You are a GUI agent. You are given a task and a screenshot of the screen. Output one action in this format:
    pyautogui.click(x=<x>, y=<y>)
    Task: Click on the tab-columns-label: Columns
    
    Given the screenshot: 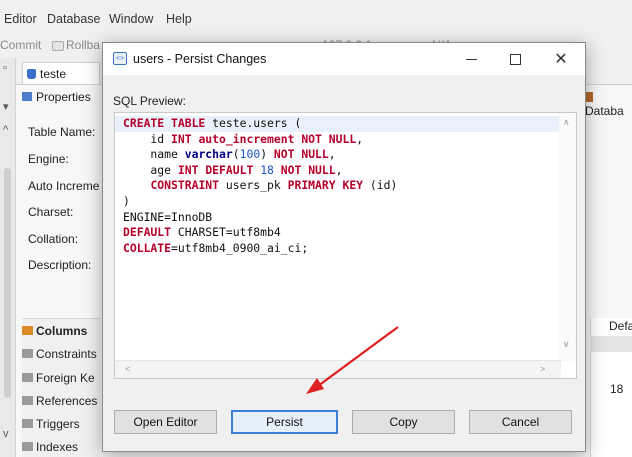 What is the action you would take?
    pyautogui.click(x=62, y=331)
    